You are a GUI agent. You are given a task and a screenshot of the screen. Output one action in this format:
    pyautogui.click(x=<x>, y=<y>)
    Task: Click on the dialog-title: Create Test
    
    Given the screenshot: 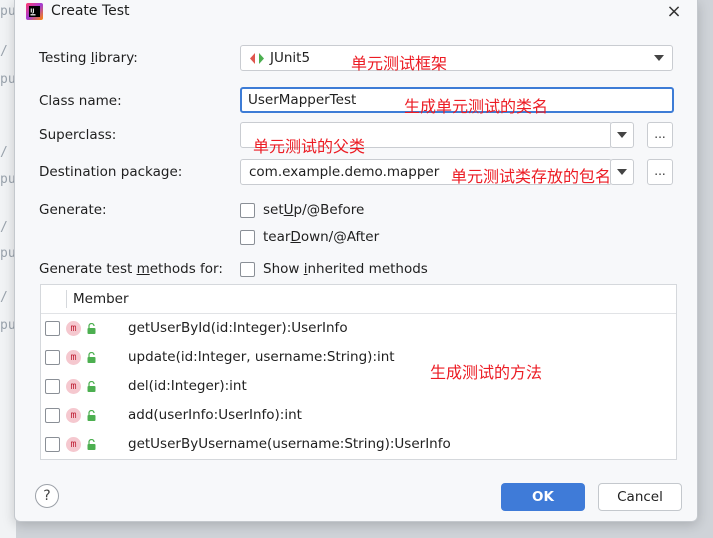 What is the action you would take?
    pyautogui.click(x=90, y=11)
    